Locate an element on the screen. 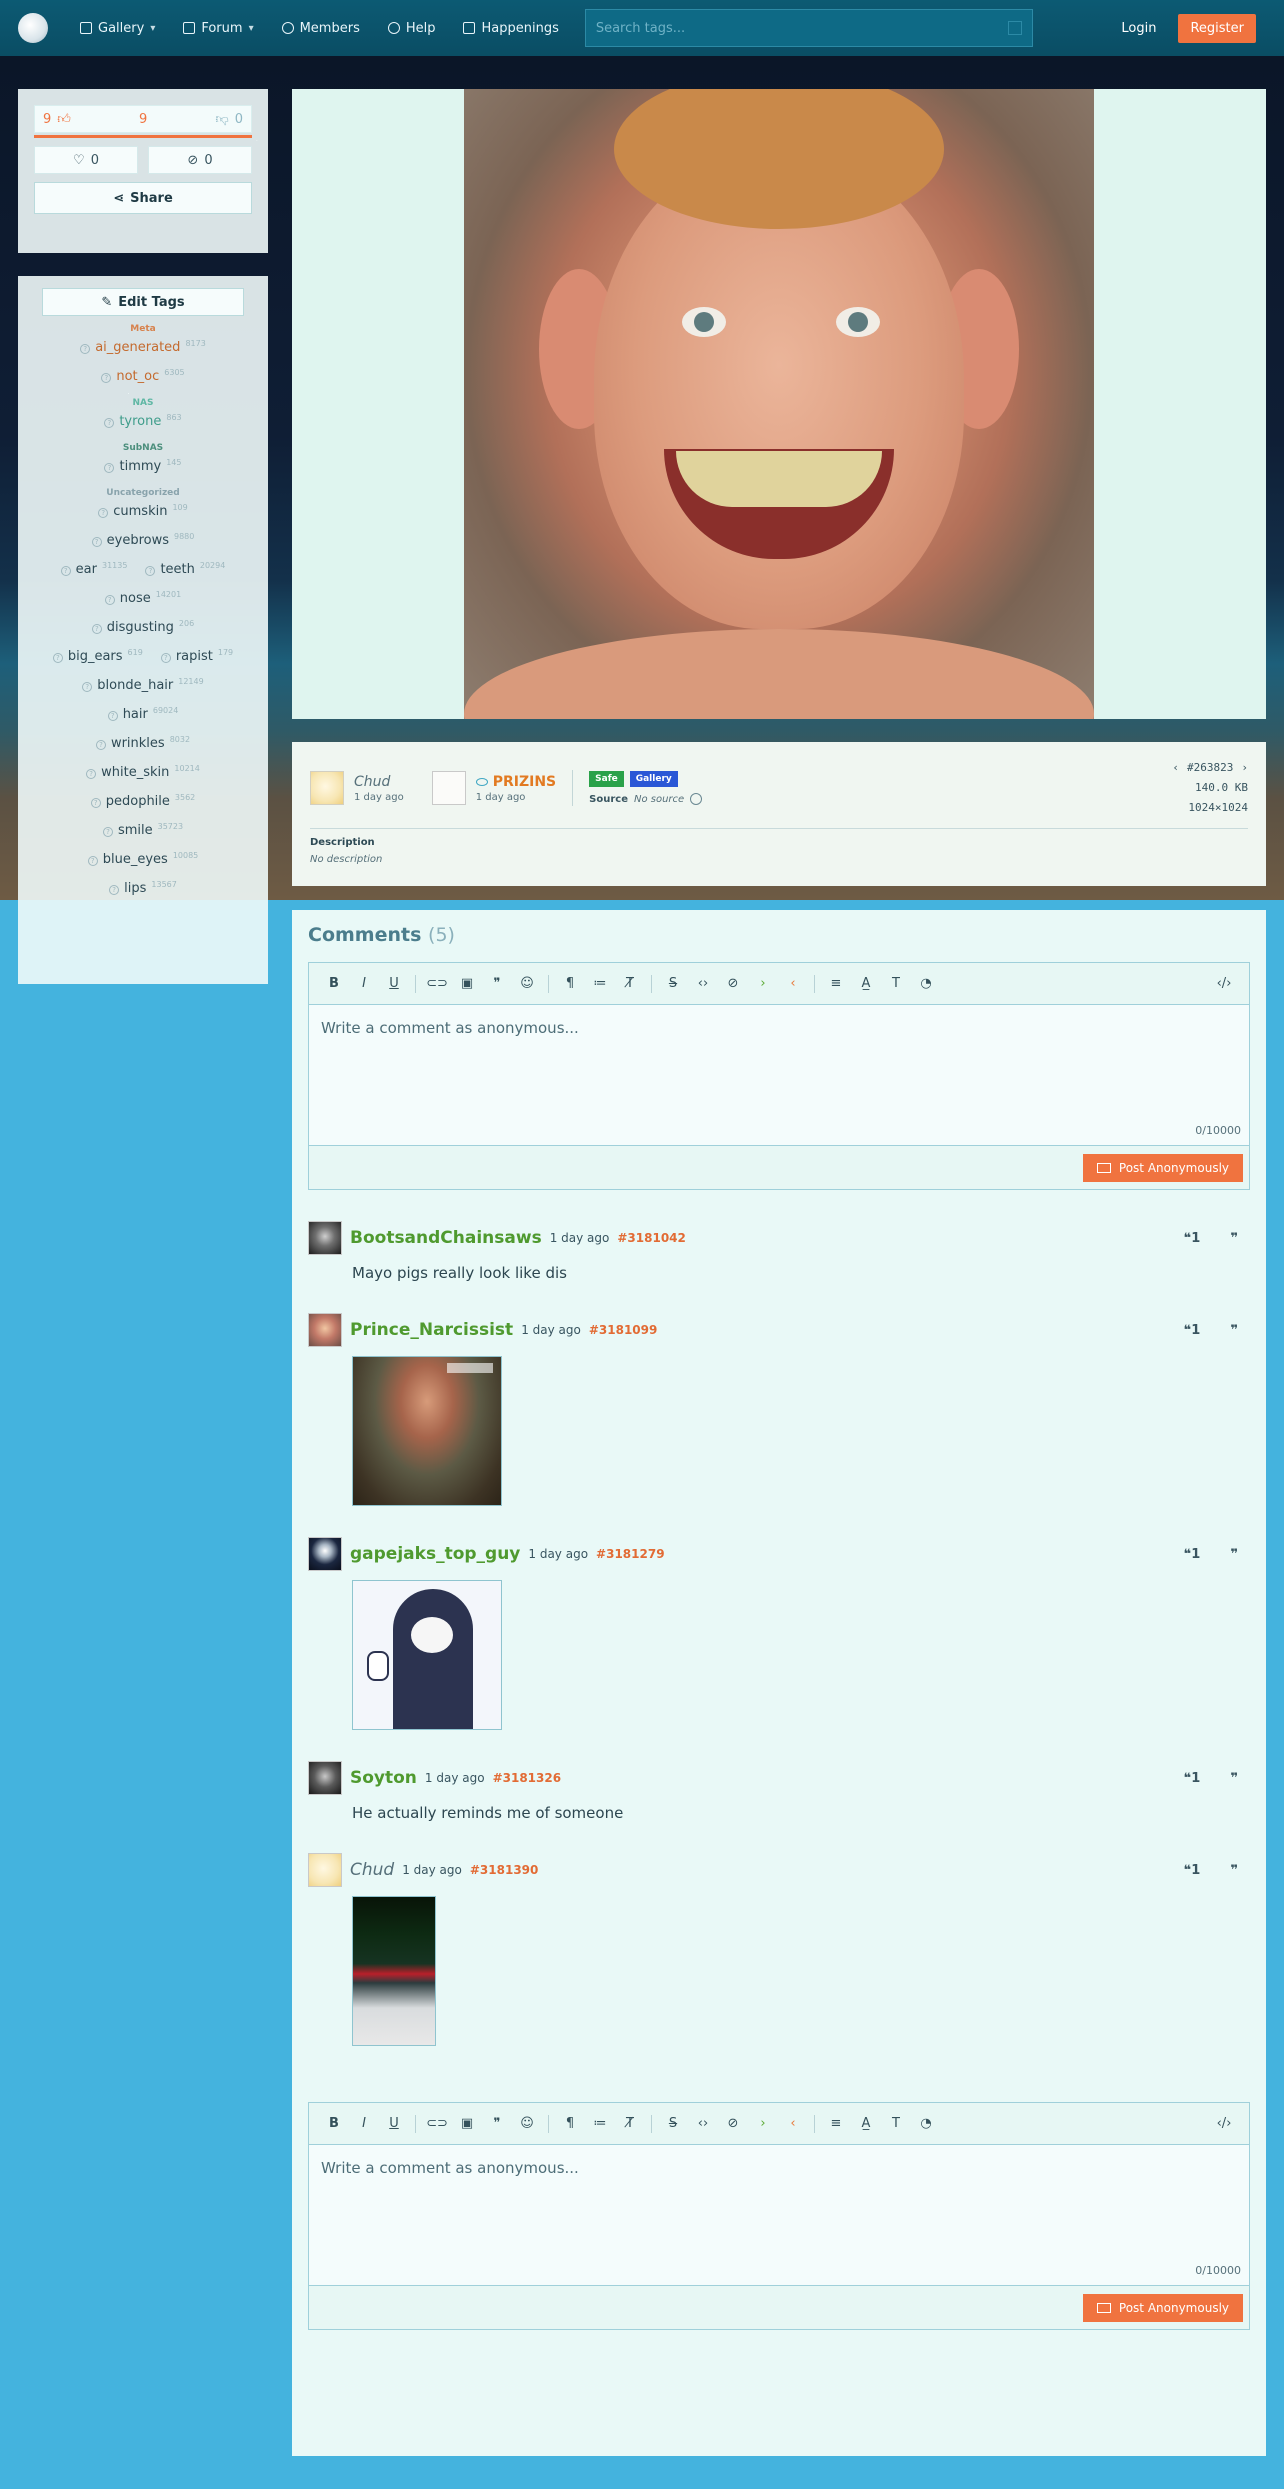 The height and width of the screenshot is (2489, 1284). comment-id: #3181326 is located at coordinates (527, 1778).